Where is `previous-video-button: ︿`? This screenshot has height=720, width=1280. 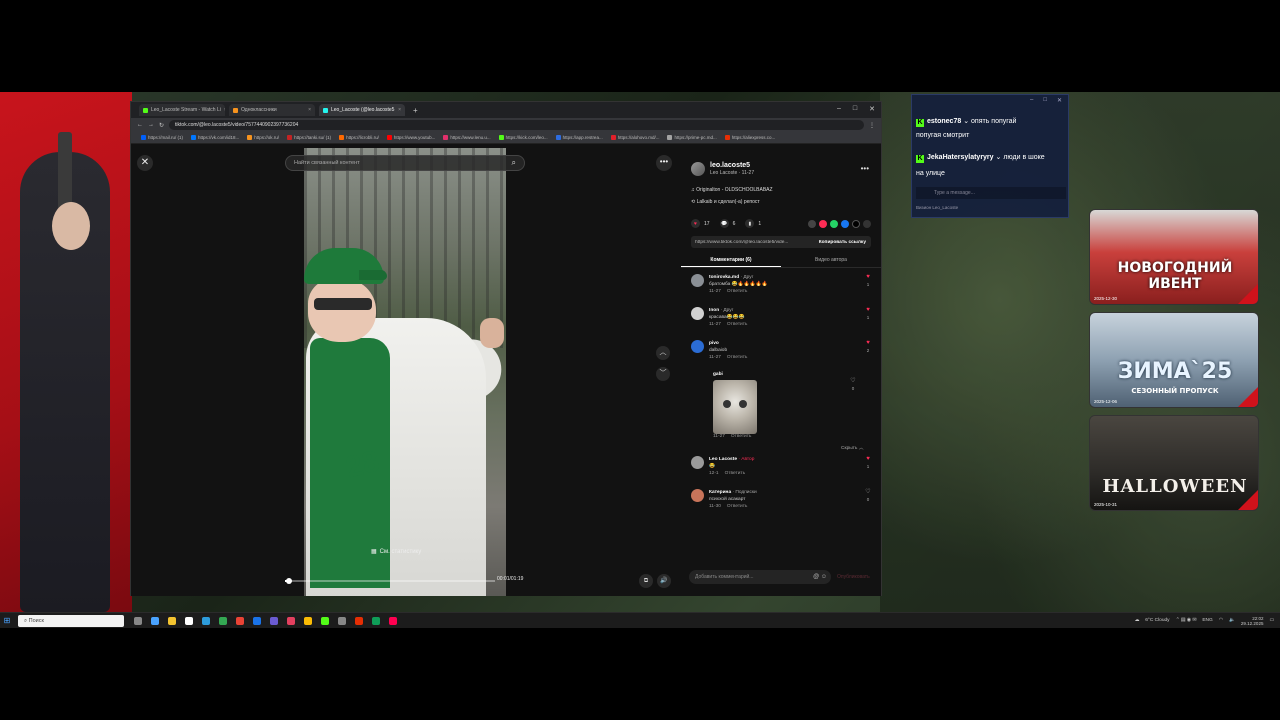
previous-video-button: ︿ is located at coordinates (663, 353).